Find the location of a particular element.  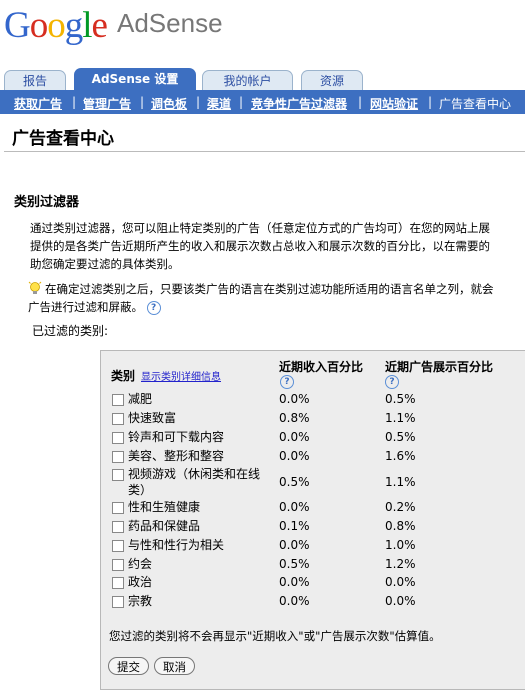

category-row: 宗教 0.0% 0.0% is located at coordinates (313, 603).